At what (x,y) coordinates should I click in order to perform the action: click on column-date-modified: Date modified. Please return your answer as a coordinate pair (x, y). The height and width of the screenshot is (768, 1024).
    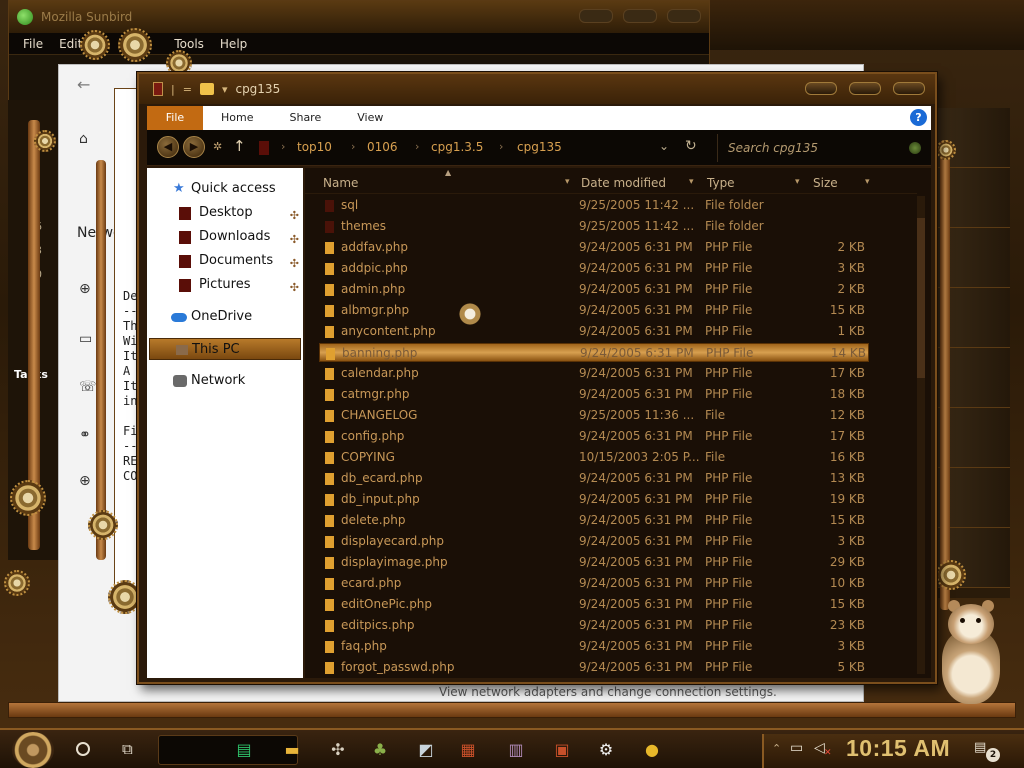
    Looking at the image, I should click on (623, 183).